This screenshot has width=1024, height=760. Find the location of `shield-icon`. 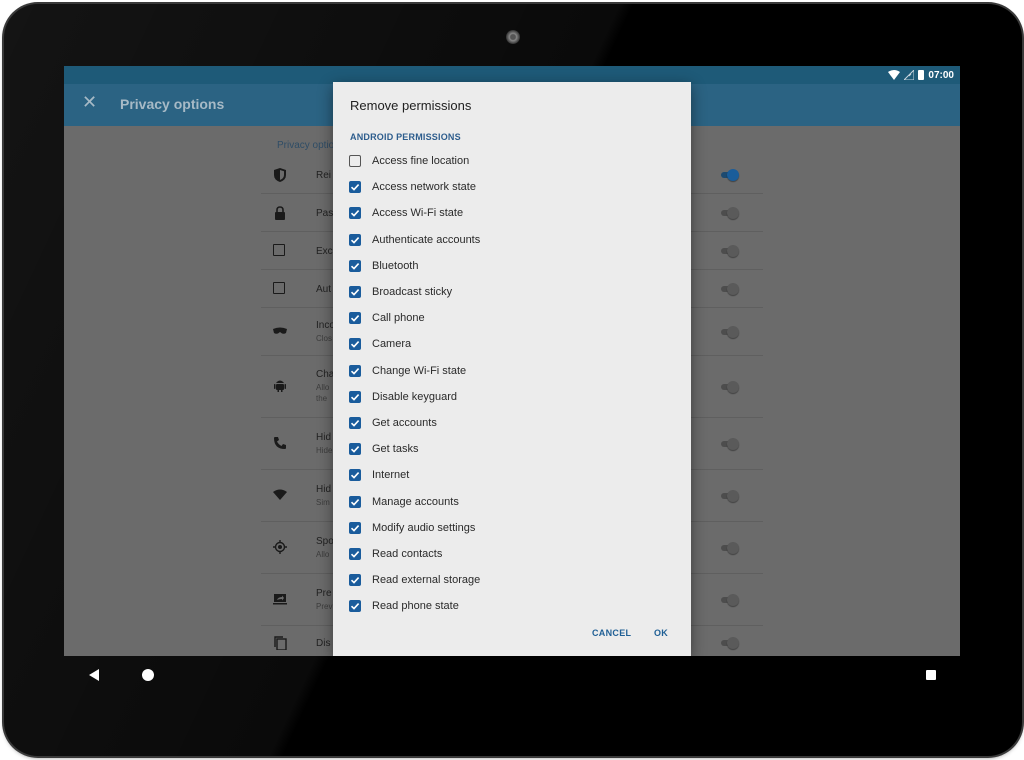

shield-icon is located at coordinates (280, 175).